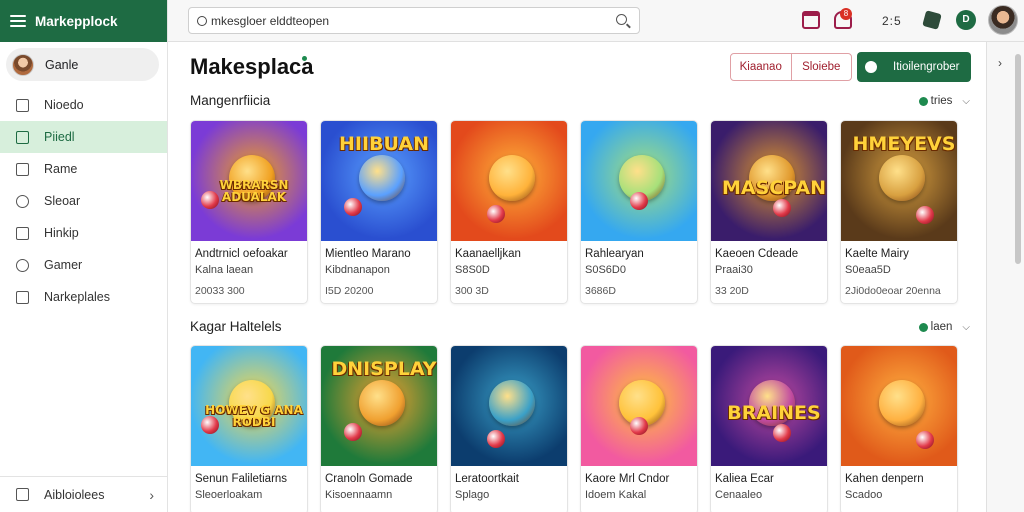 Image resolution: width=1024 pixels, height=512 pixels. I want to click on game-card: BRAINES Kaliea Ecar Cenaaleo3, so click(769, 428).